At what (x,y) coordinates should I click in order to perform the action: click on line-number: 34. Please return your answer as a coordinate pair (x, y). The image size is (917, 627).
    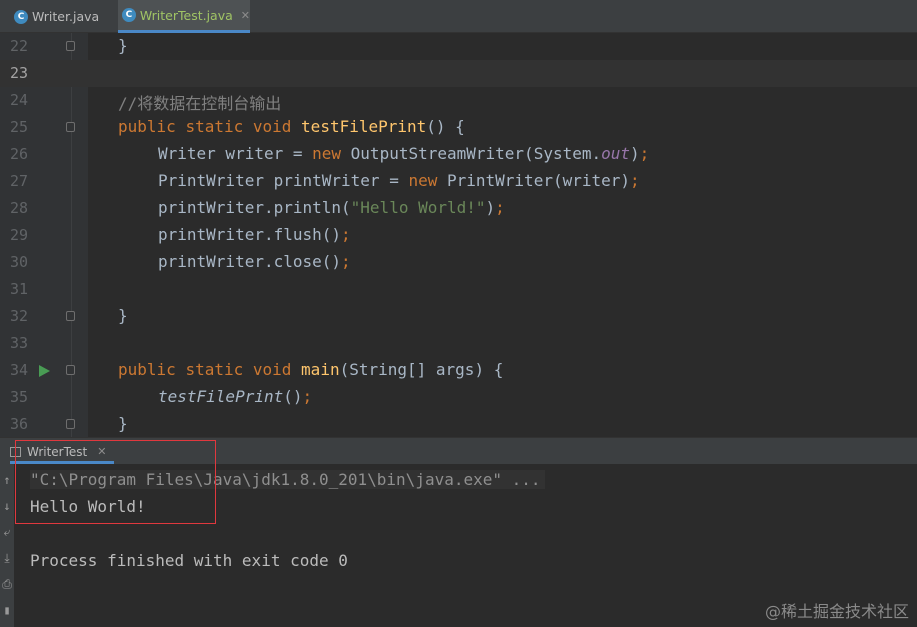
    Looking at the image, I should click on (18, 370).